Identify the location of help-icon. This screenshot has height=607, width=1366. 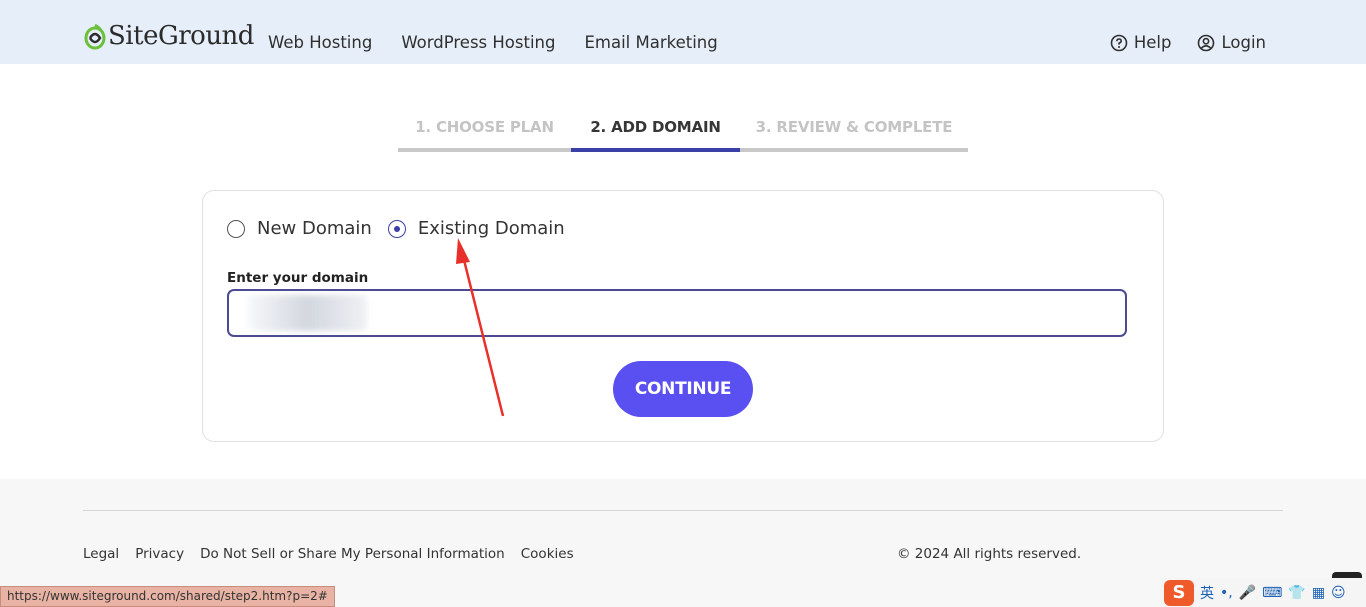
(1119, 42).